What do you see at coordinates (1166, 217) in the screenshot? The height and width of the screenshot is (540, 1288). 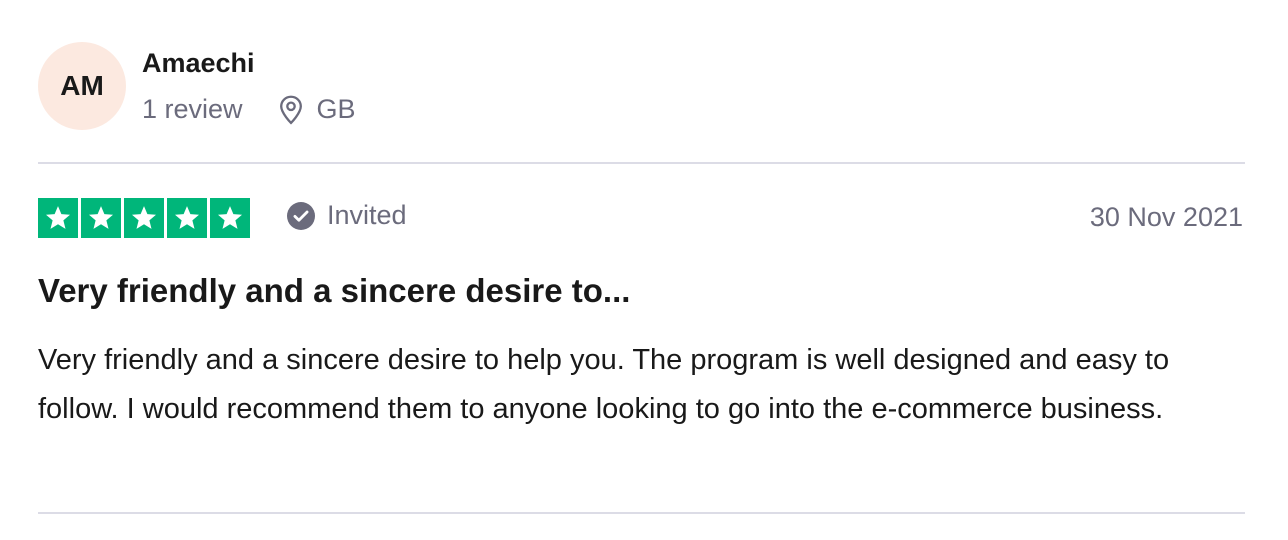 I see `review-date: 30 Nov 2021` at bounding box center [1166, 217].